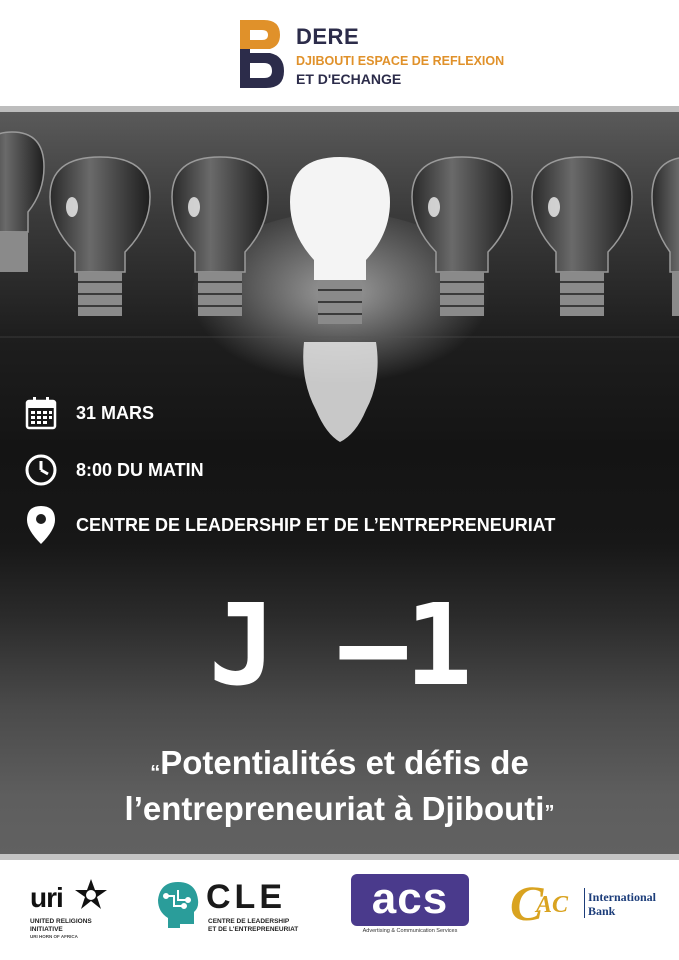 This screenshot has width=679, height=960. I want to click on cac-bank-logo: C AC International Bank, so click(585, 906).